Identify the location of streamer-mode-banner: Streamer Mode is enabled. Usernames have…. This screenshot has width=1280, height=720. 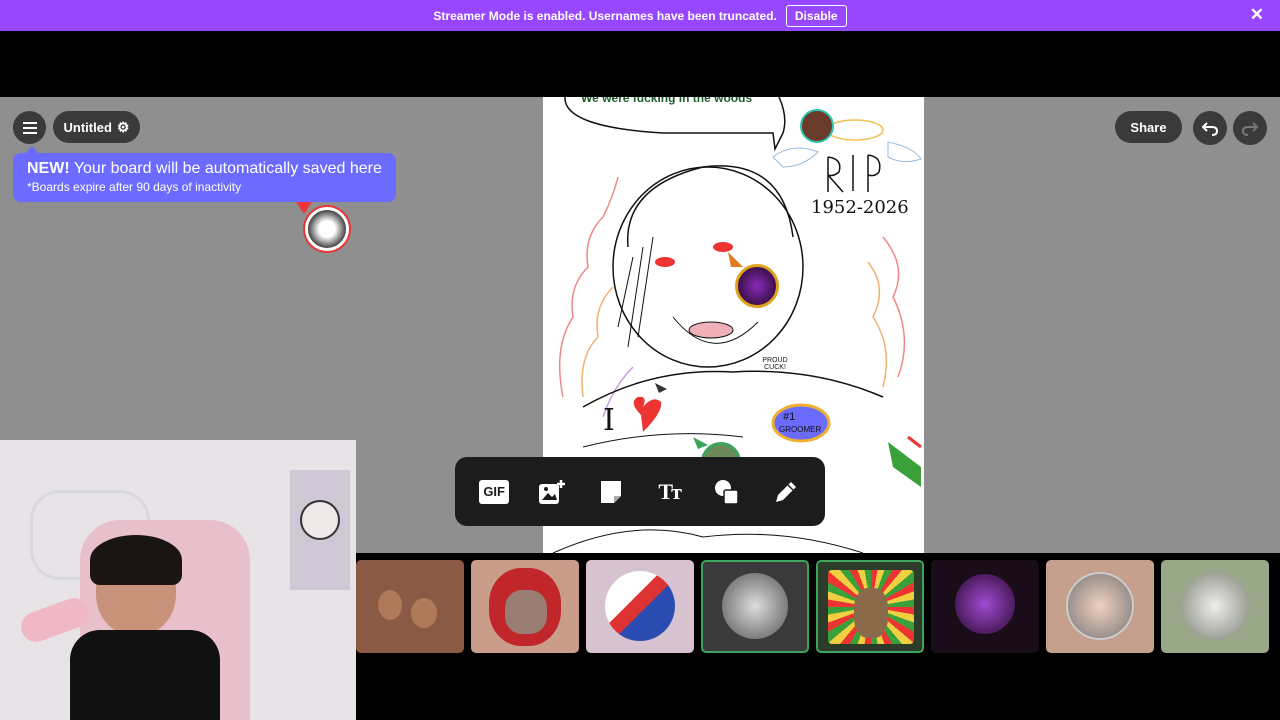
(640, 15).